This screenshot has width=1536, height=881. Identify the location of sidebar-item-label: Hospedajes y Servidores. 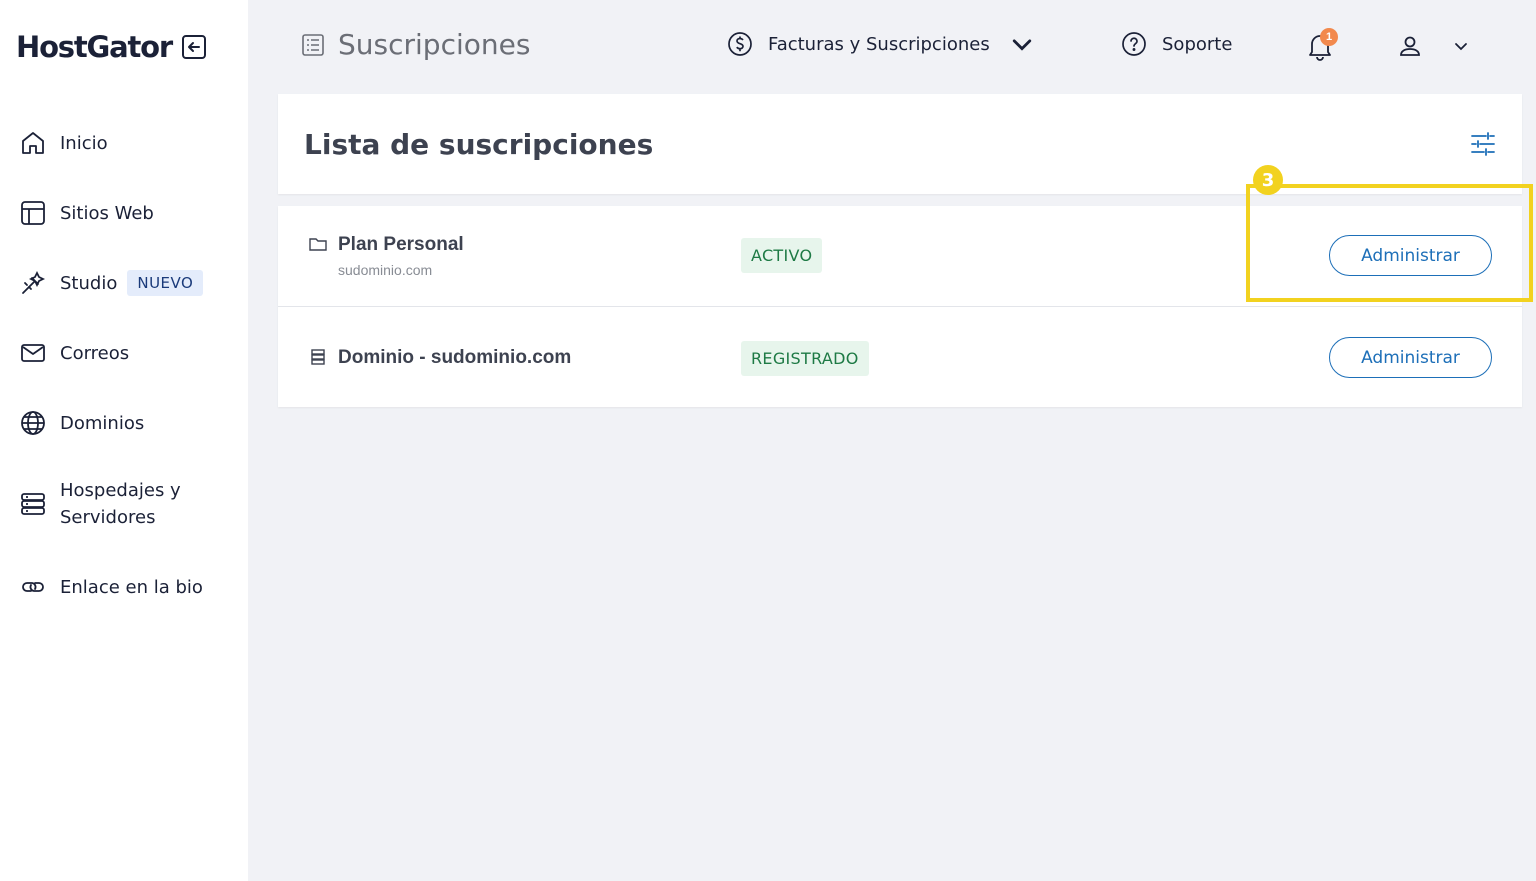
(120, 504).